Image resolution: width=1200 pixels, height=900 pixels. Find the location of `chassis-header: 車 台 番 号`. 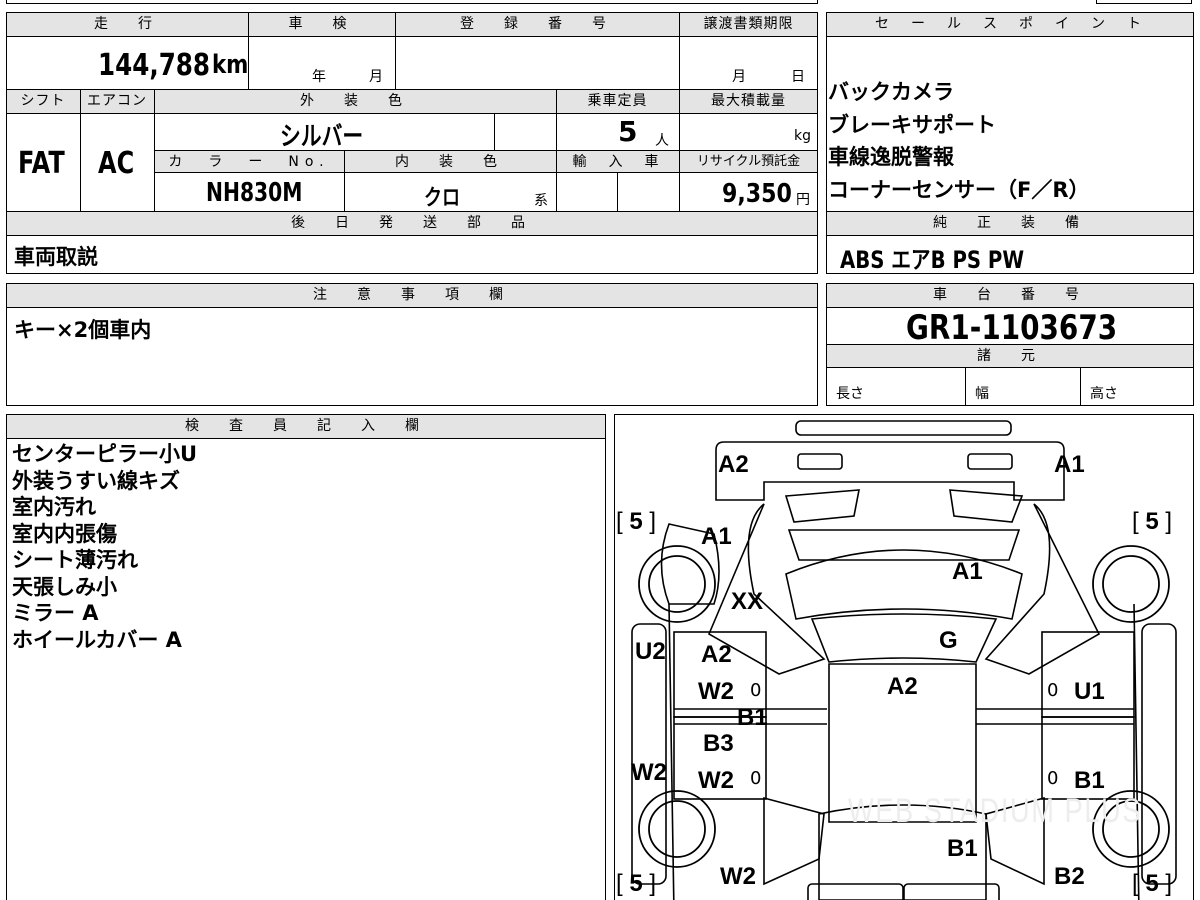

chassis-header: 車 台 番 号 is located at coordinates (1010, 295).